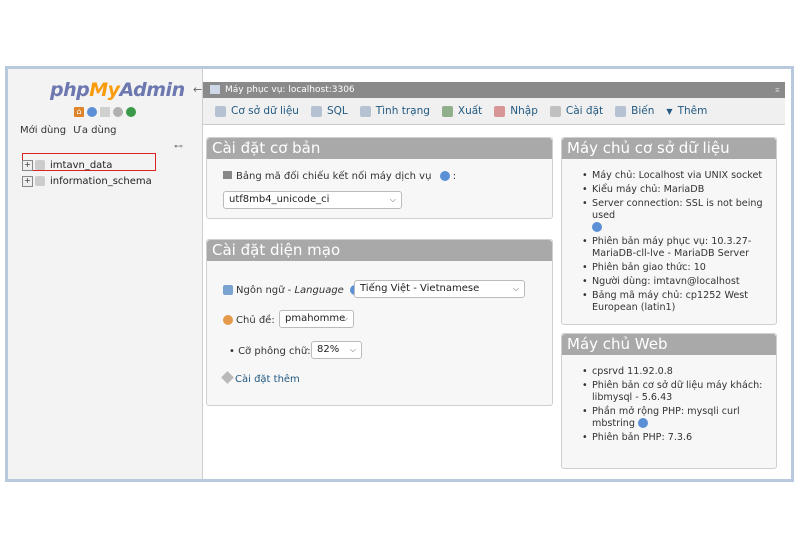  I want to click on logout-icon, so click(92, 112).